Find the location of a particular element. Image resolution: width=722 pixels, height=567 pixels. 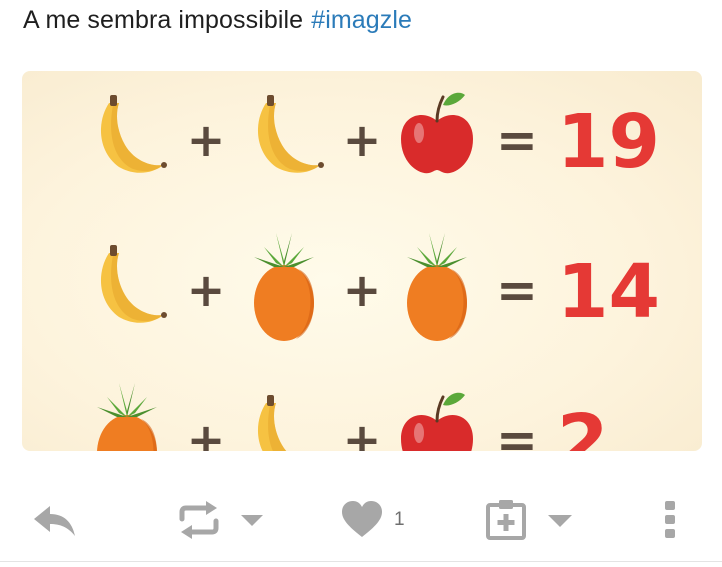

status-text: A me sembra impossibile is located at coordinates (163, 20).